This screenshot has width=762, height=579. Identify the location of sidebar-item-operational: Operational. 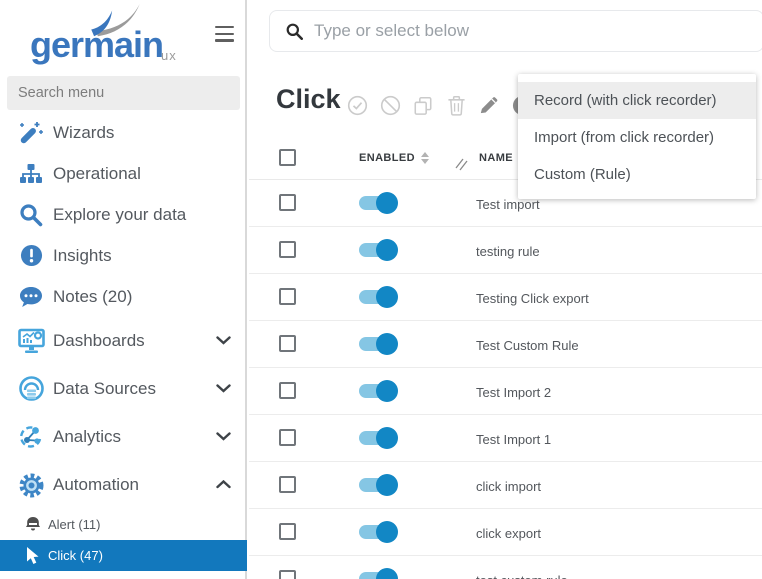
(123, 173).